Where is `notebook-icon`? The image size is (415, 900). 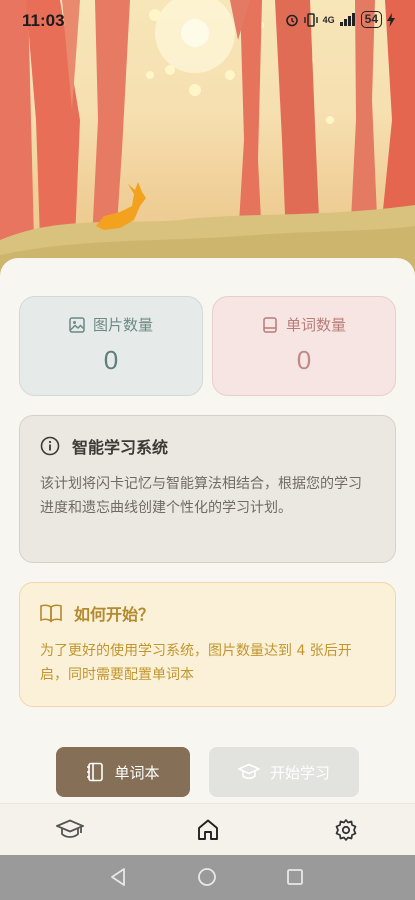 notebook-icon is located at coordinates (95, 772).